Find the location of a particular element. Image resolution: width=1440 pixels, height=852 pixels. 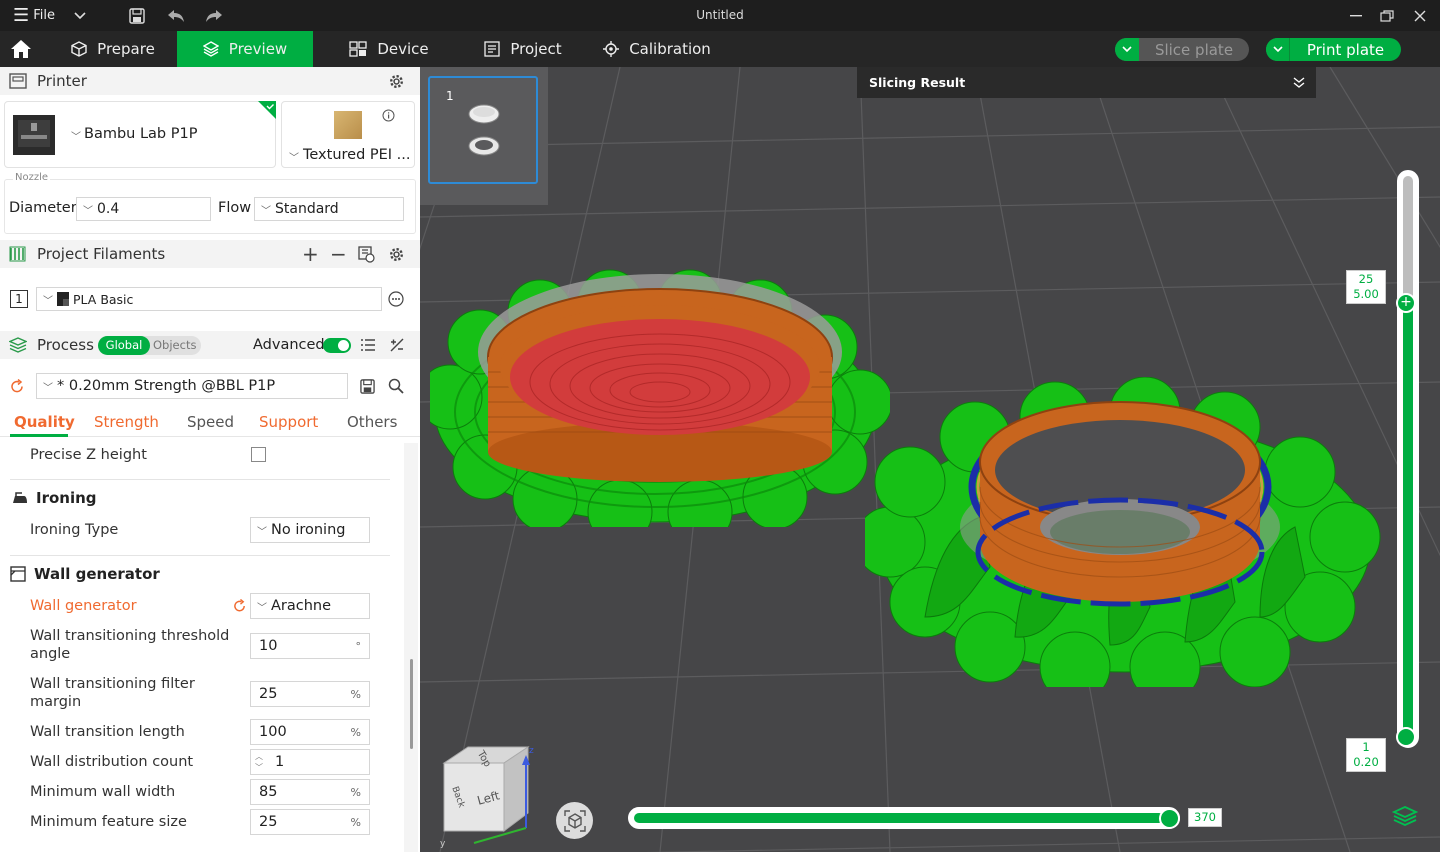

layer-top-handle: + is located at coordinates (1406, 303).